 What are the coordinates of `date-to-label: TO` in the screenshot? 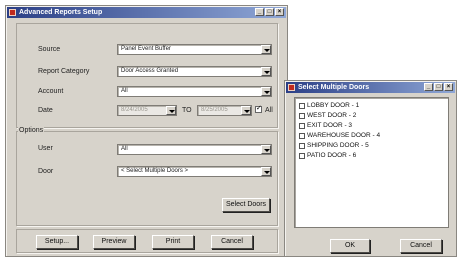 It's located at (187, 110).